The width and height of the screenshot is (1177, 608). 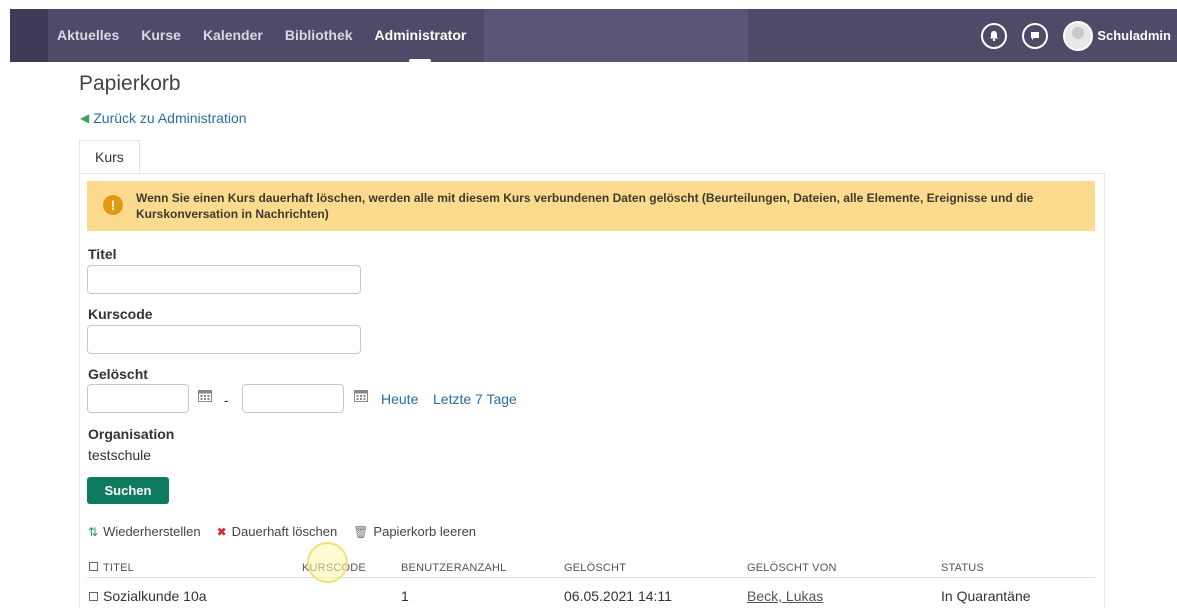 I want to click on title-input, so click(x=224, y=279).